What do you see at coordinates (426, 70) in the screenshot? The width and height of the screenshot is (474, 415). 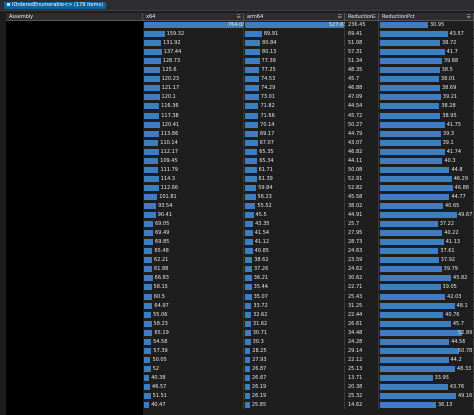 I see `cell-reduction-pct: 38.5` at bounding box center [426, 70].